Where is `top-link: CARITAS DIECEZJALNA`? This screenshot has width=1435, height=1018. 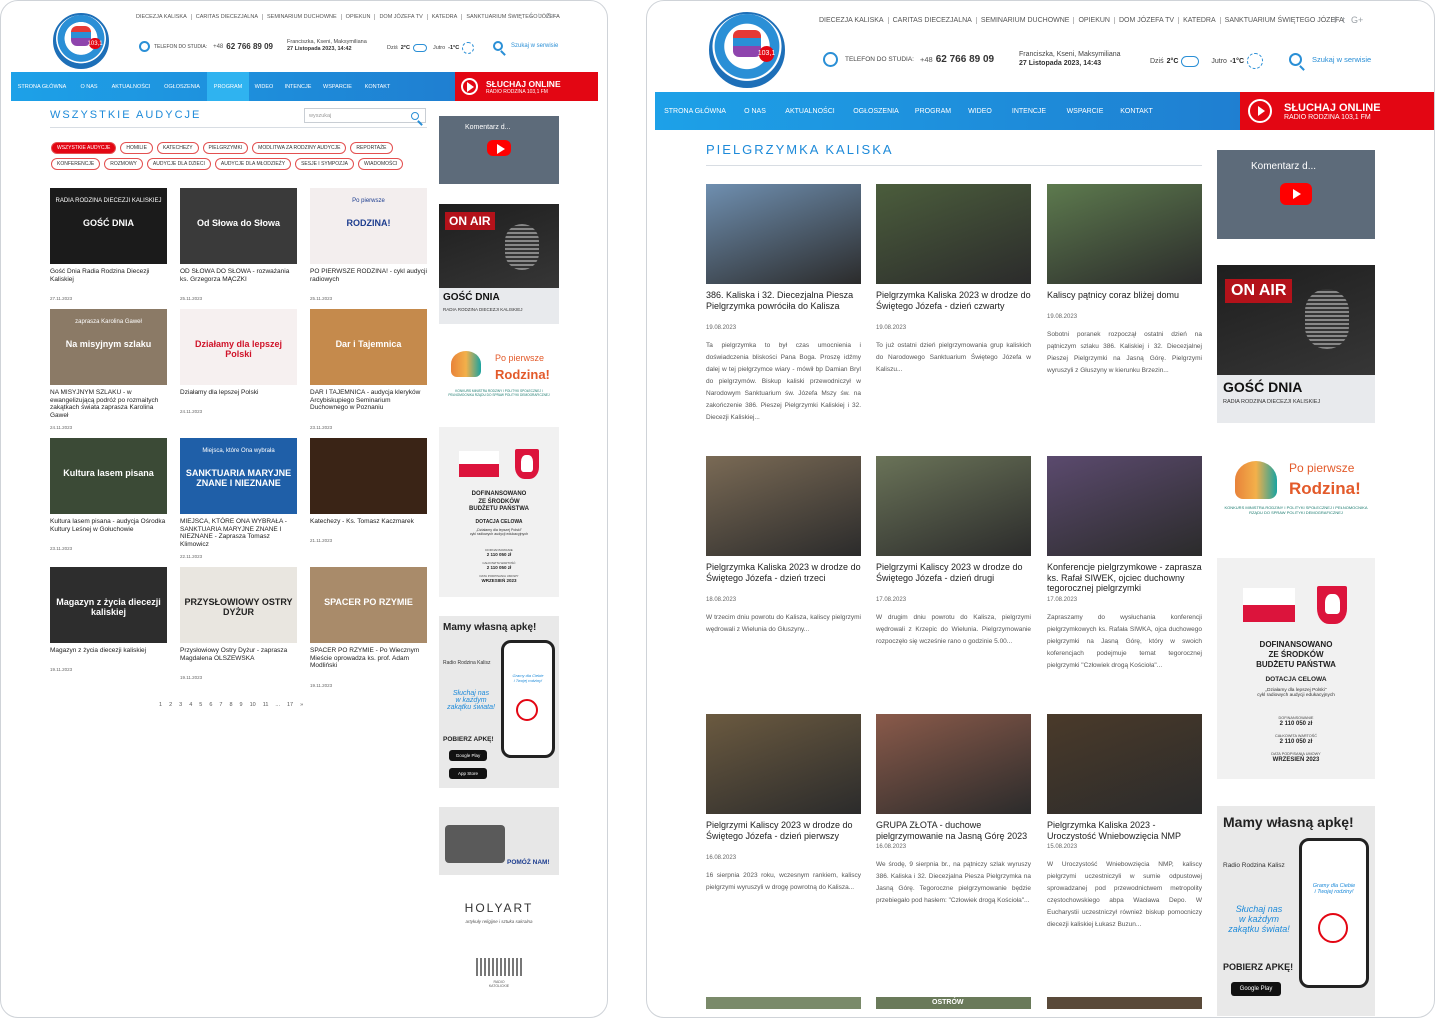 top-link: CARITAS DIECEZJALNA is located at coordinates (933, 20).